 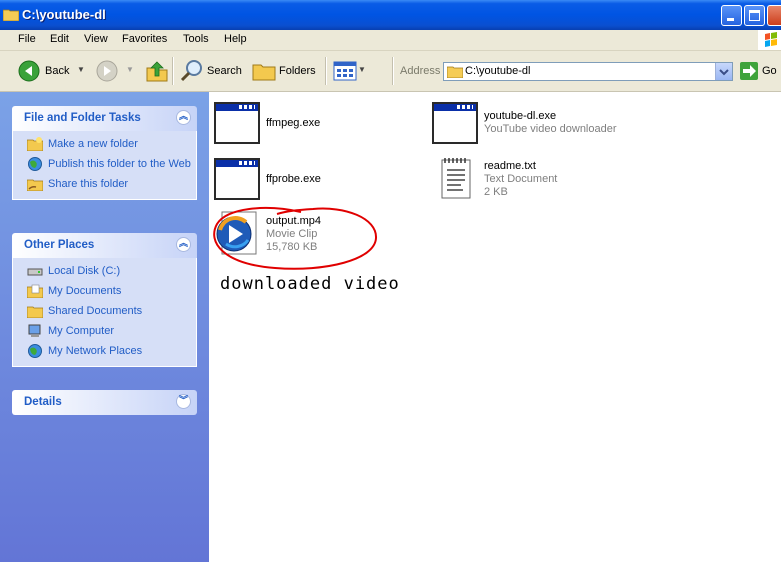 What do you see at coordinates (35, 272) in the screenshot?
I see `hard-drive-icon` at bounding box center [35, 272].